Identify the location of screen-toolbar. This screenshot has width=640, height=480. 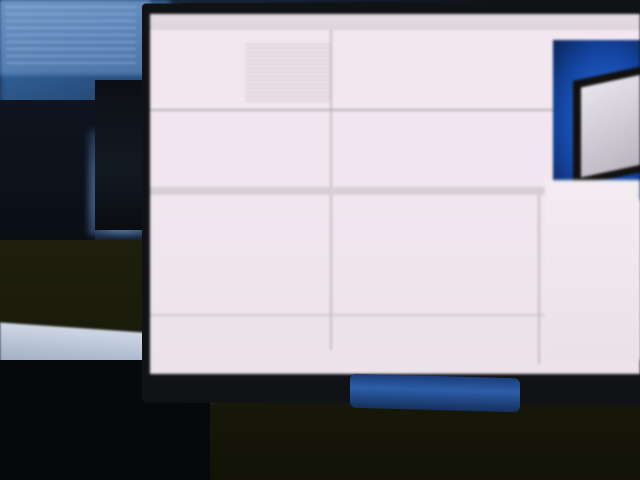
(395, 22).